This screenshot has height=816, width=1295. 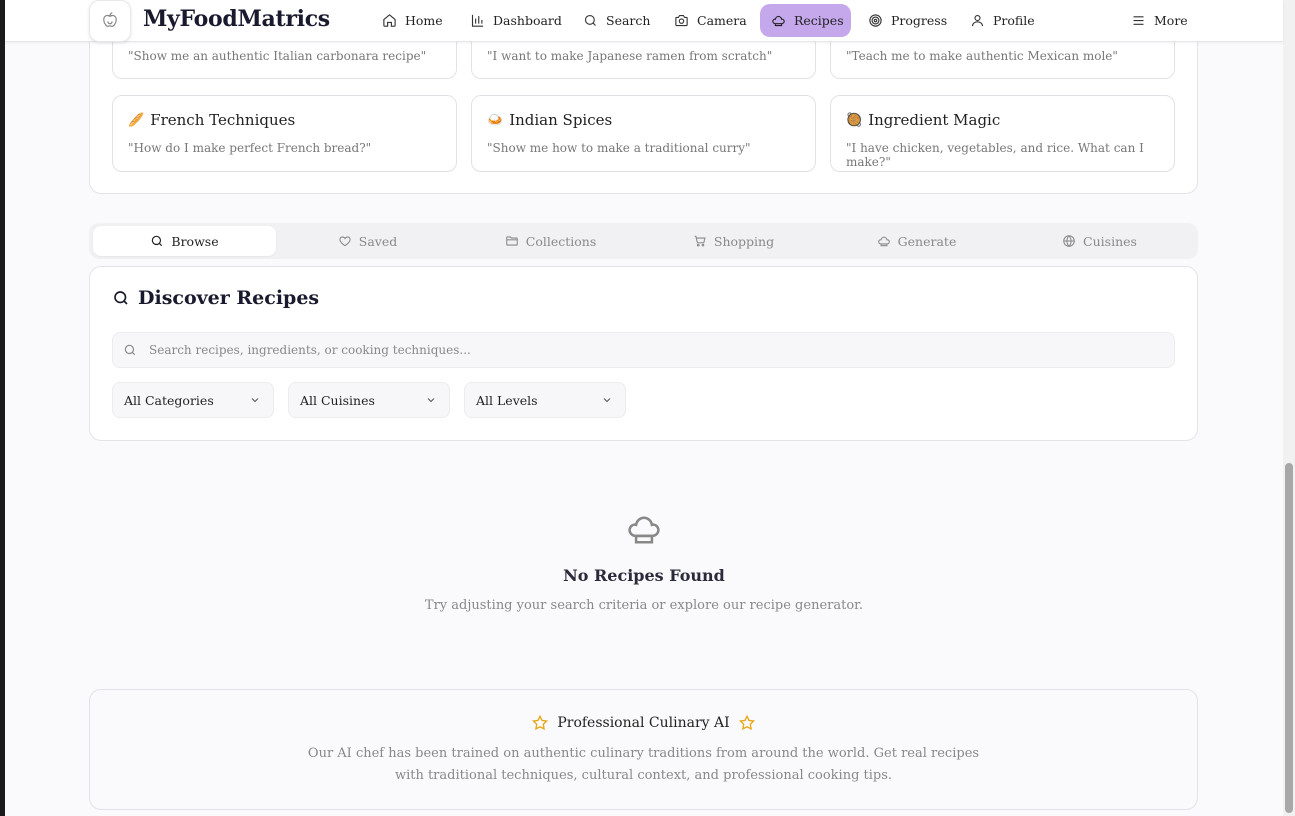 I want to click on nav-progress: Progress, so click(x=907, y=20).